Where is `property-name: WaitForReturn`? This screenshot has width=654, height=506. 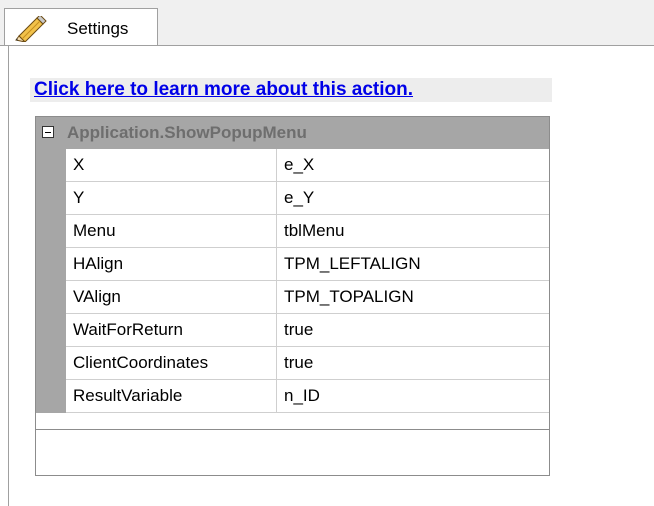 property-name: WaitForReturn is located at coordinates (128, 329).